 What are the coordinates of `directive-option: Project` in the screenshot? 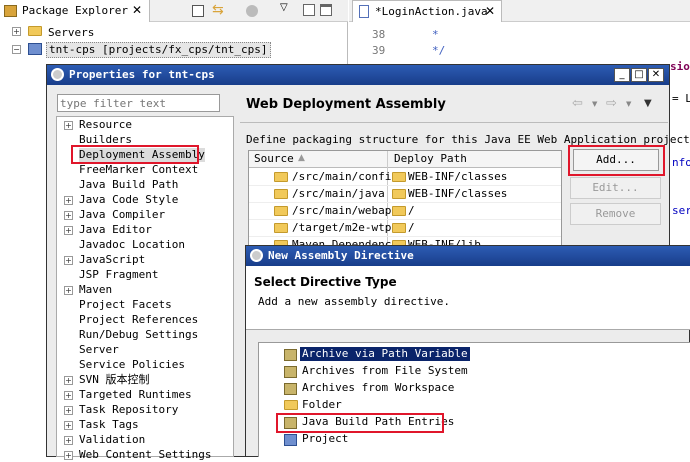 It's located at (325, 439).